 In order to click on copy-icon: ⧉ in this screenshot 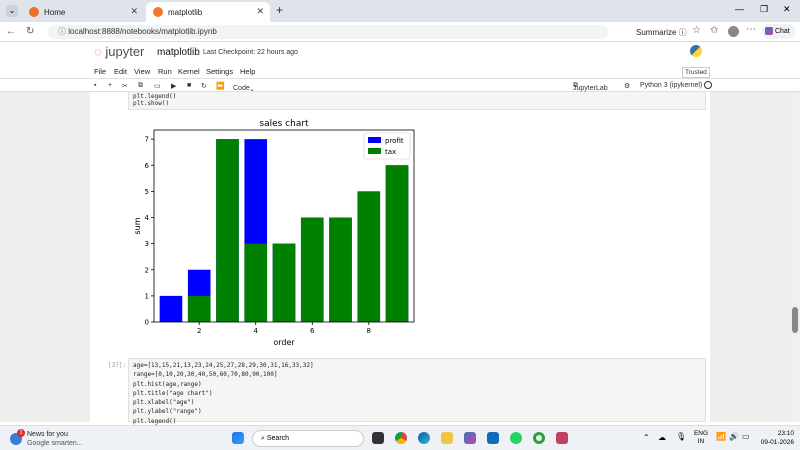, I will do `click(140, 86)`.